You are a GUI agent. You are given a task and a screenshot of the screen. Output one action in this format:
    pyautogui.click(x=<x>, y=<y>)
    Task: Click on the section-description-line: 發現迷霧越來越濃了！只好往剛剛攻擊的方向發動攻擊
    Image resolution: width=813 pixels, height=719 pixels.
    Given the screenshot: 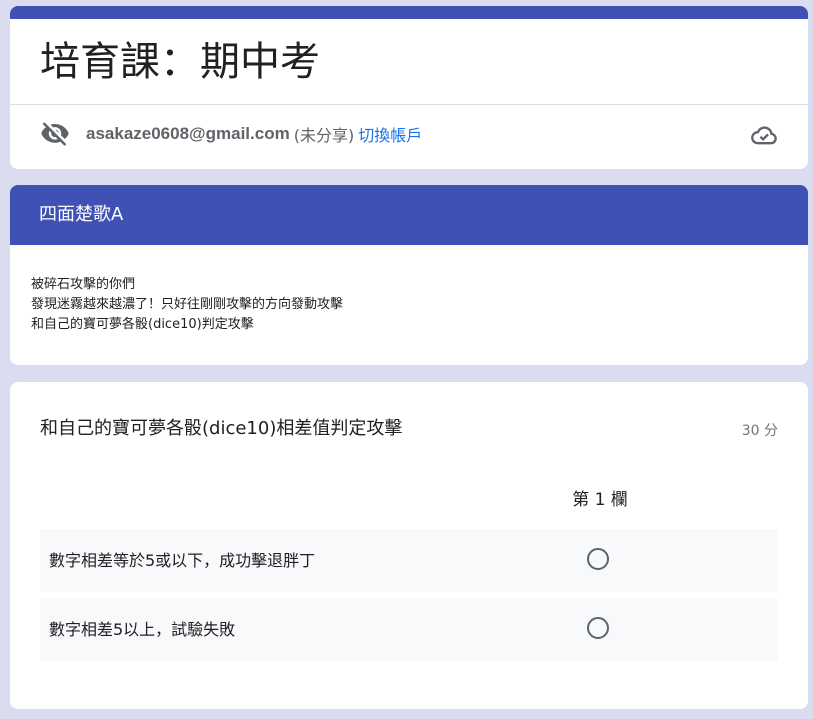 What is the action you would take?
    pyautogui.click(x=187, y=304)
    